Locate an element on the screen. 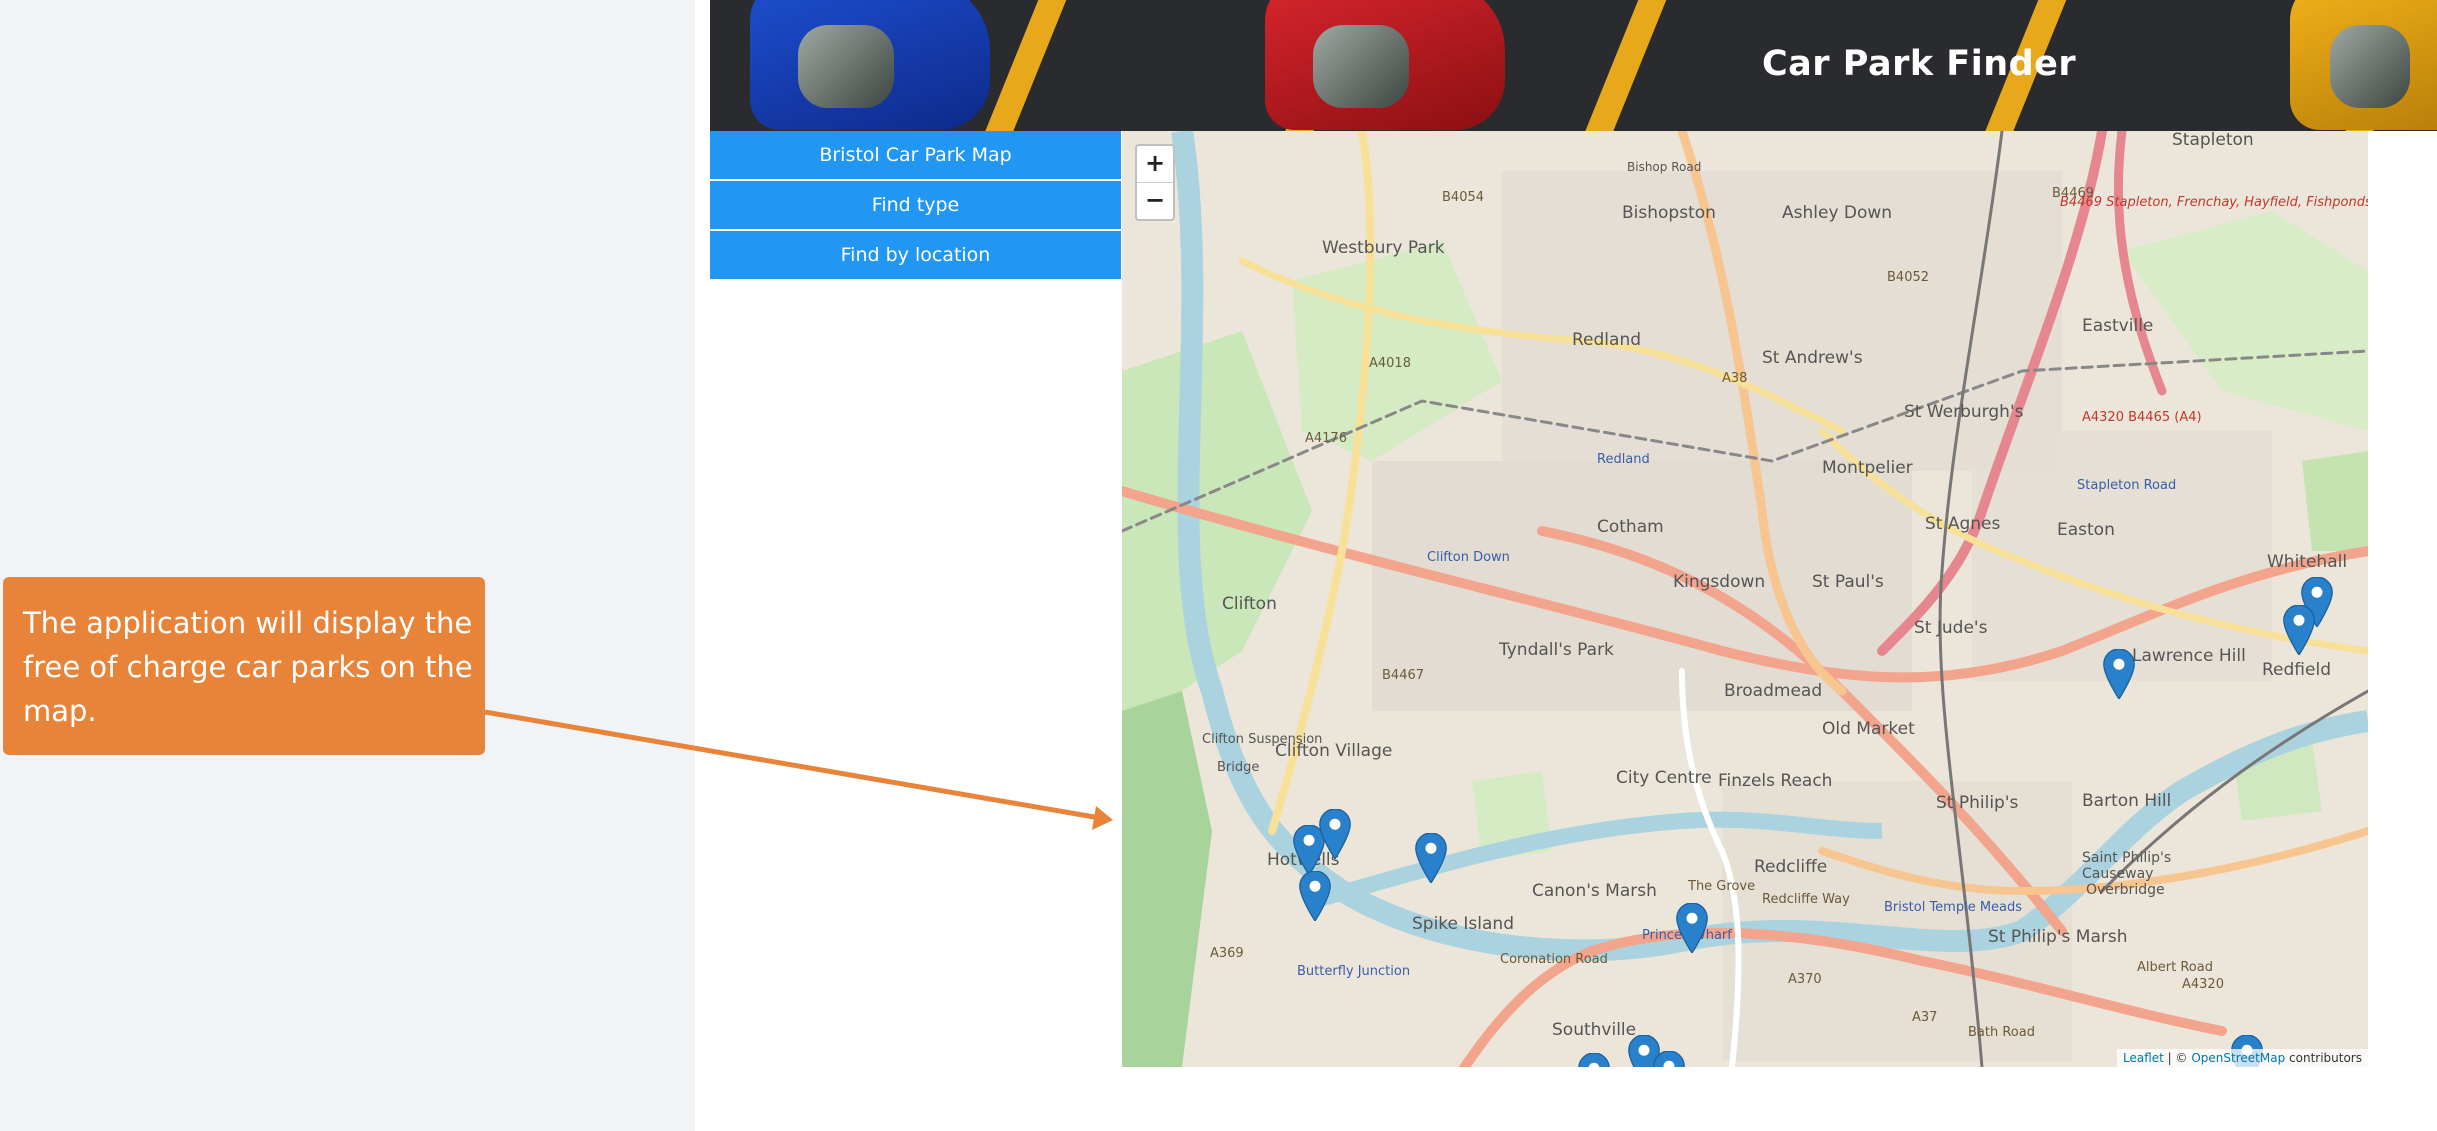 This screenshot has width=2437, height=1131. svg-text: Bishopston is located at coordinates (1669, 213).